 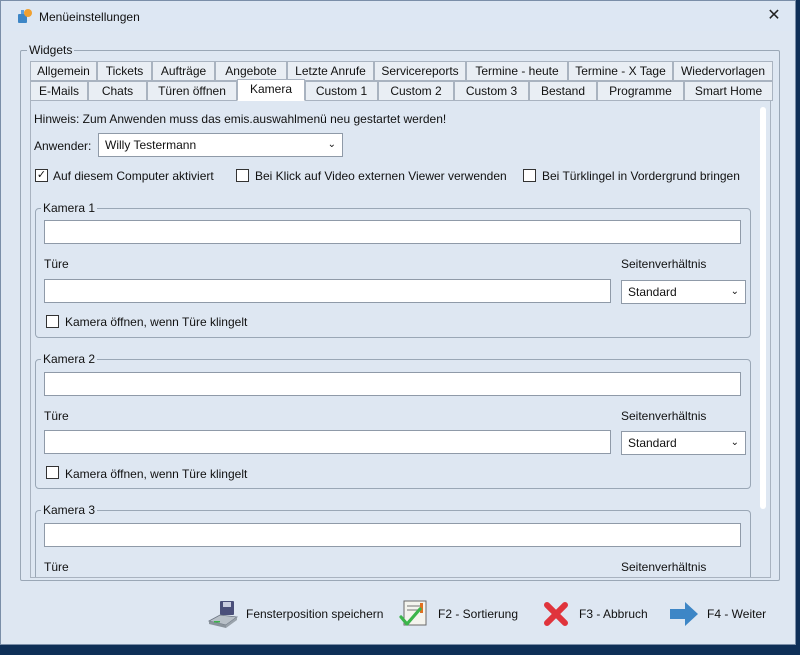 I want to click on save-window-position-label: Fensterposition speichern, so click(x=315, y=614).